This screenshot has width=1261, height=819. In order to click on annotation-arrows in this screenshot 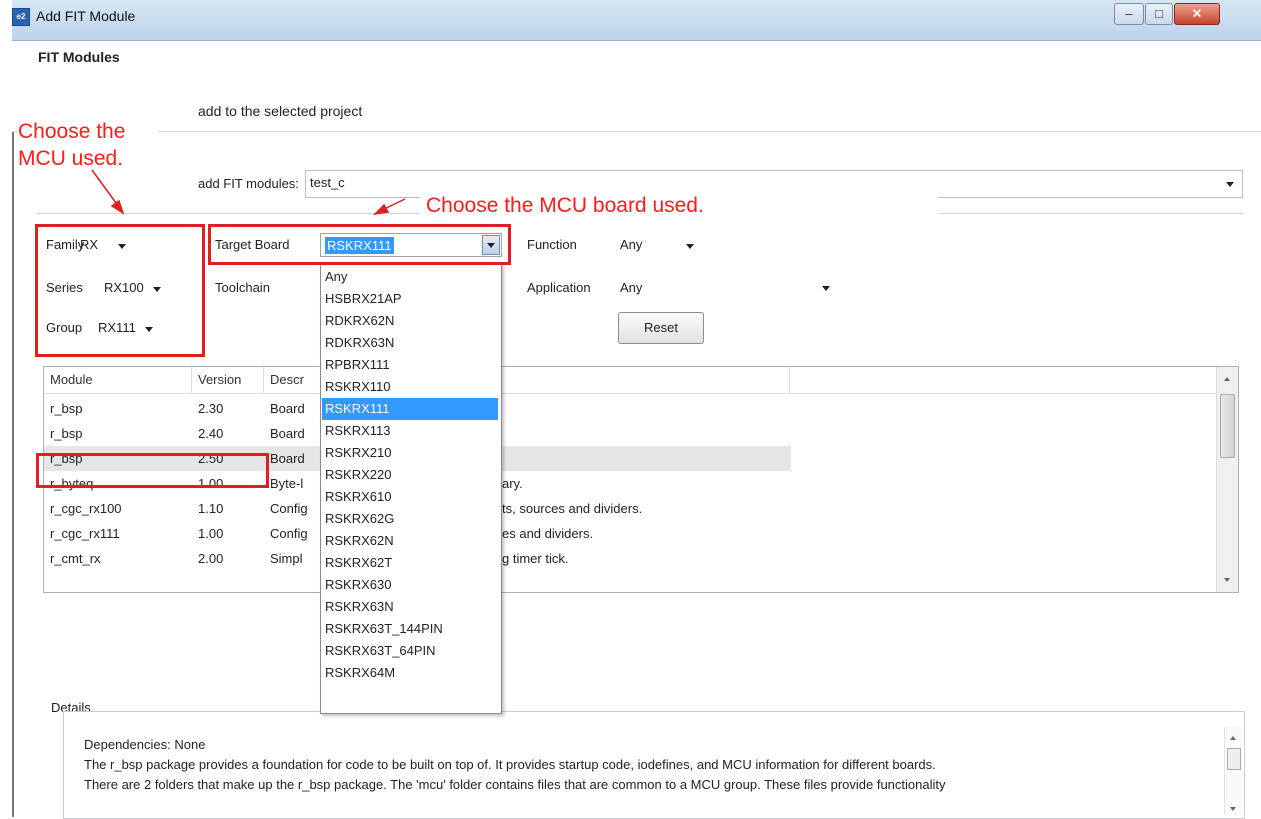, I will do `click(248, 192)`.